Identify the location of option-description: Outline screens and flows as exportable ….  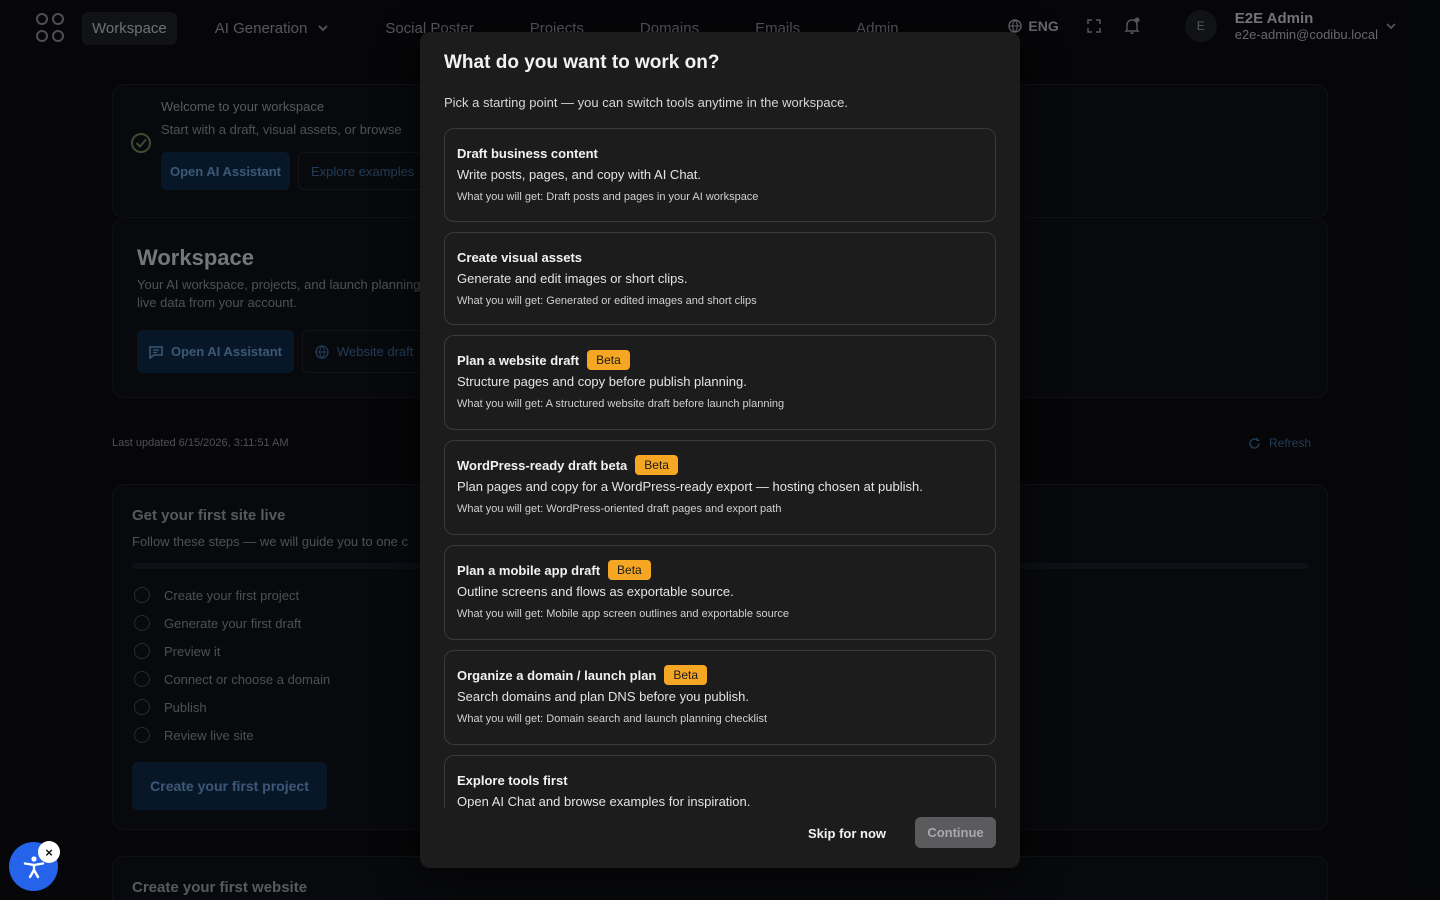
(595, 591).